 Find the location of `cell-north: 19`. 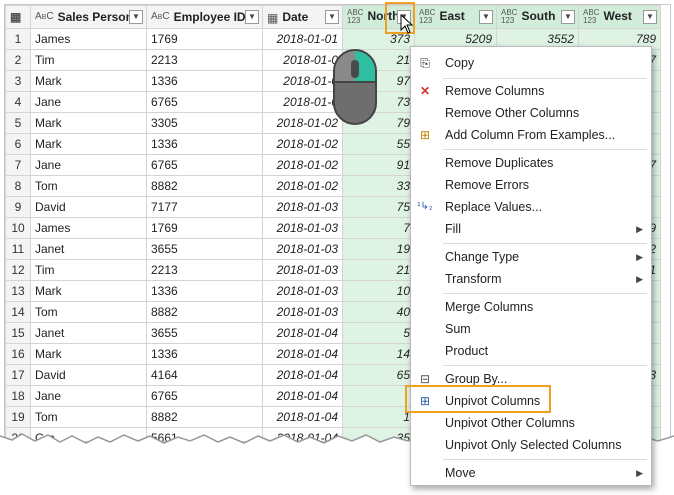

cell-north: 19 is located at coordinates (378, 249).